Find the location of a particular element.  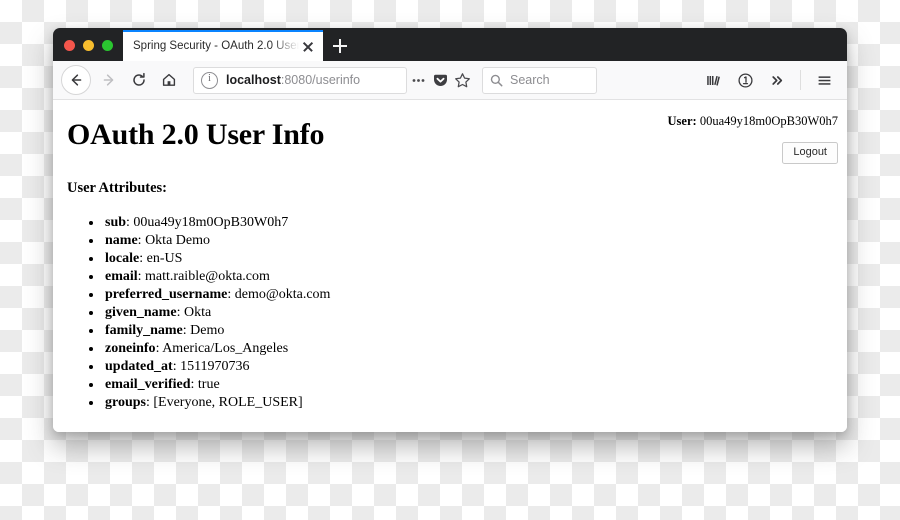

library-button is located at coordinates (713, 80).